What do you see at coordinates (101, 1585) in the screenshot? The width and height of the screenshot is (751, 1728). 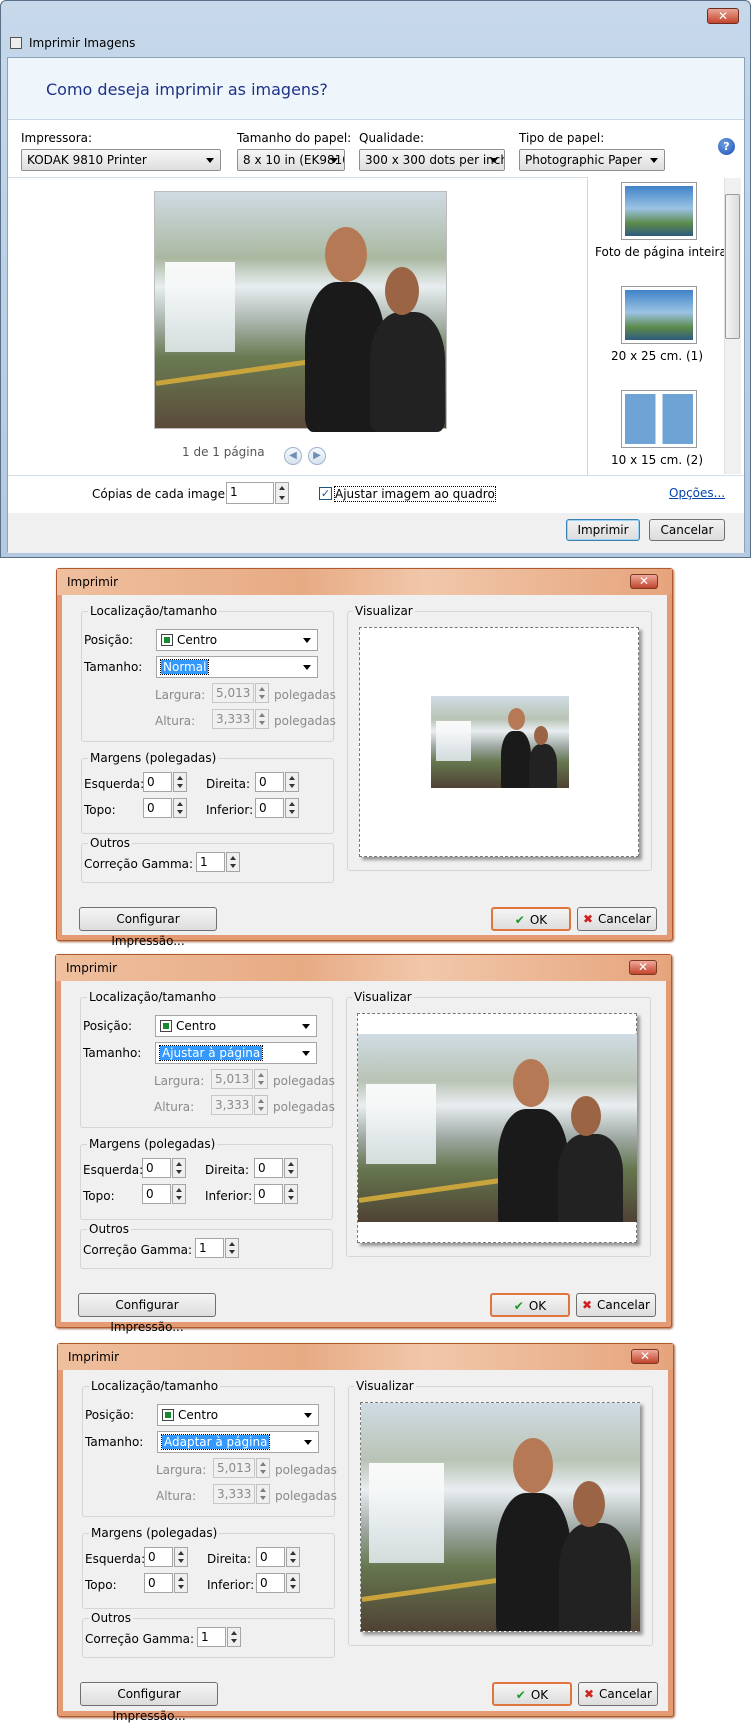 I see `top-margin-label: Topo:` at bounding box center [101, 1585].